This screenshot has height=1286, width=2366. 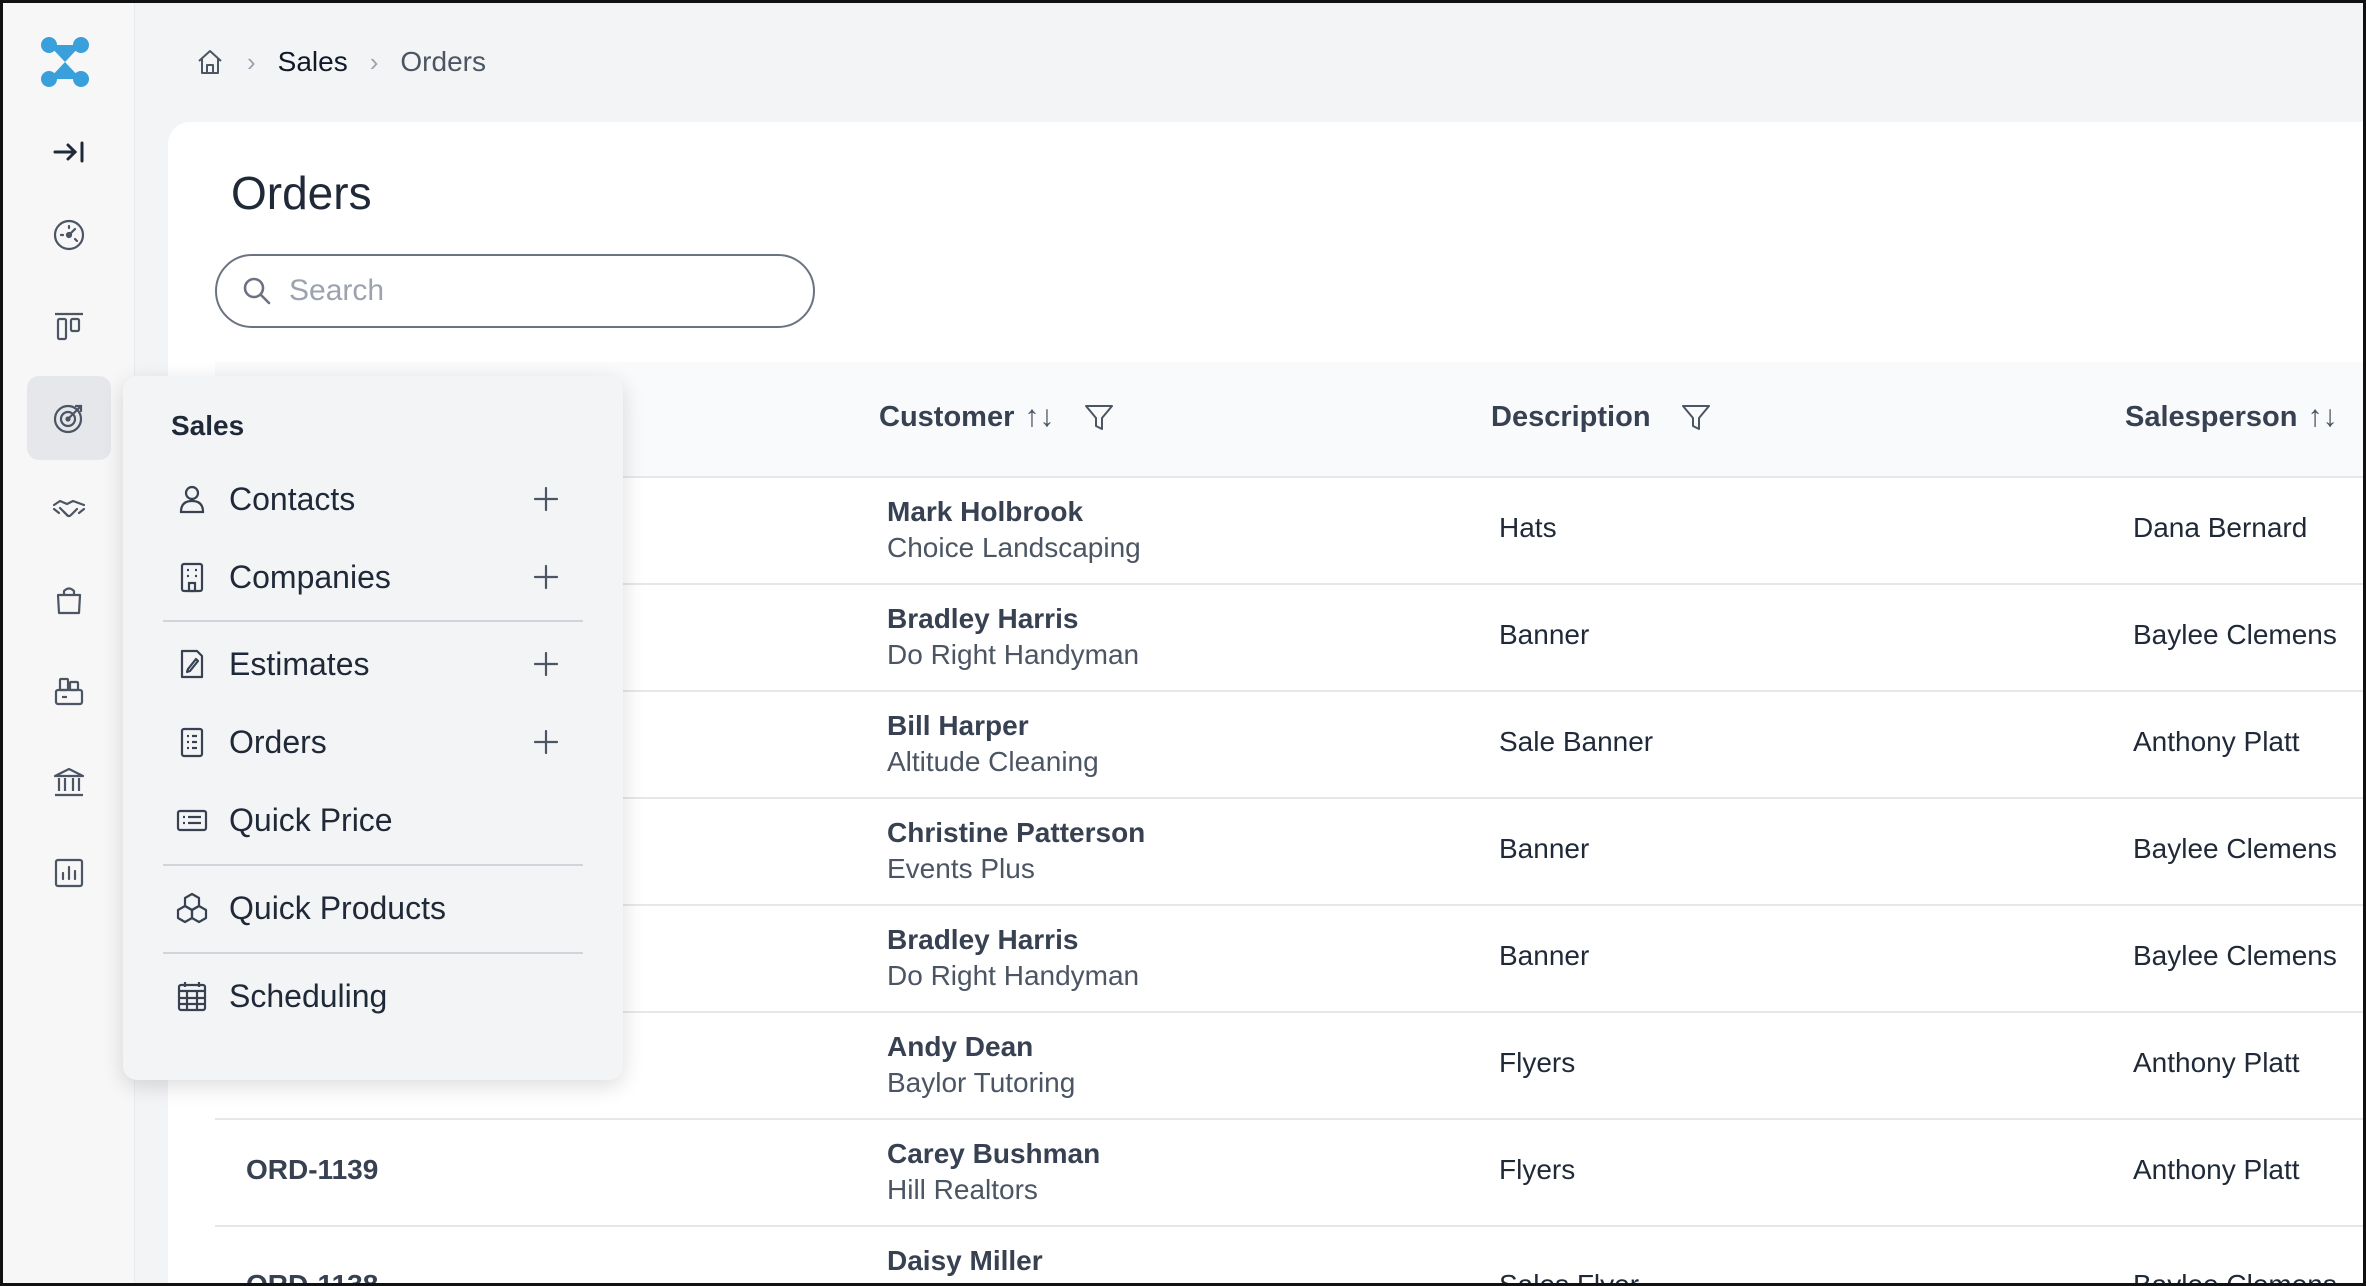 I want to click on shopping-bag-icon, so click(x=69, y=600).